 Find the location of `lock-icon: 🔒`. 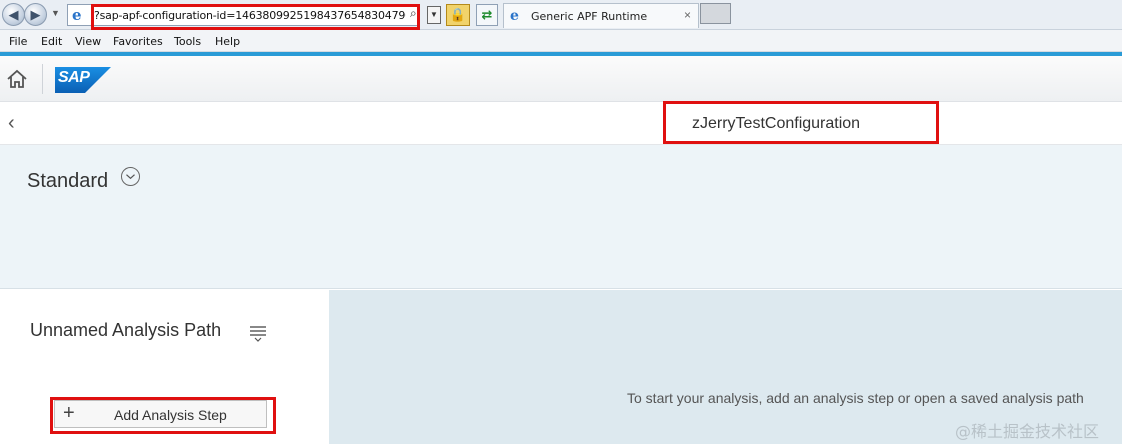

lock-icon: 🔒 is located at coordinates (458, 15).